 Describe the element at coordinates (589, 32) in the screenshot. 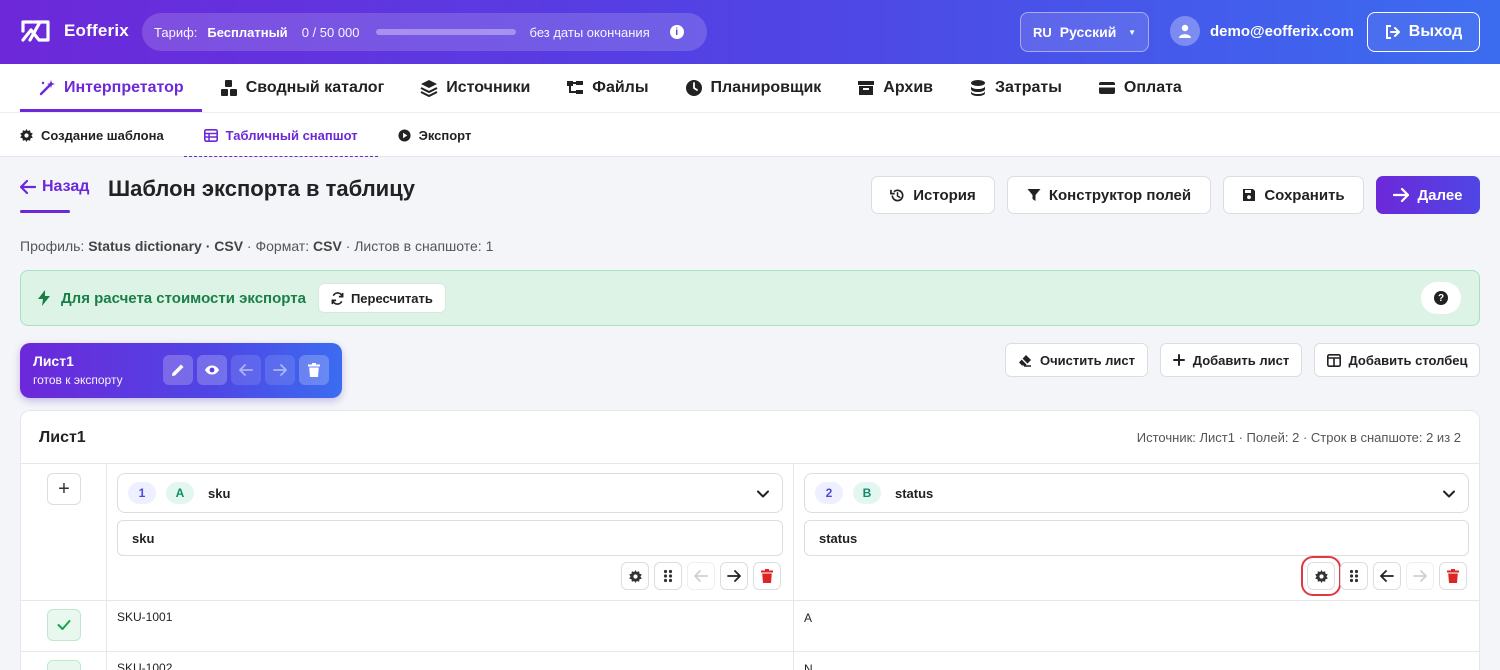

I see `plan-expiry: без даты окончания` at that location.